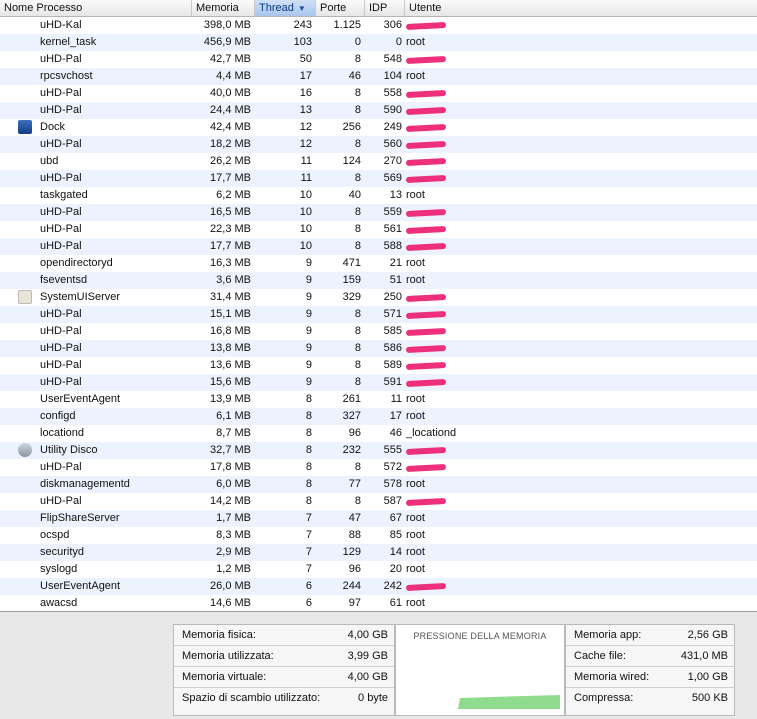 The image size is (757, 719). What do you see at coordinates (600, 656) in the screenshot?
I see `memory-stat-label: Cache file:` at bounding box center [600, 656].